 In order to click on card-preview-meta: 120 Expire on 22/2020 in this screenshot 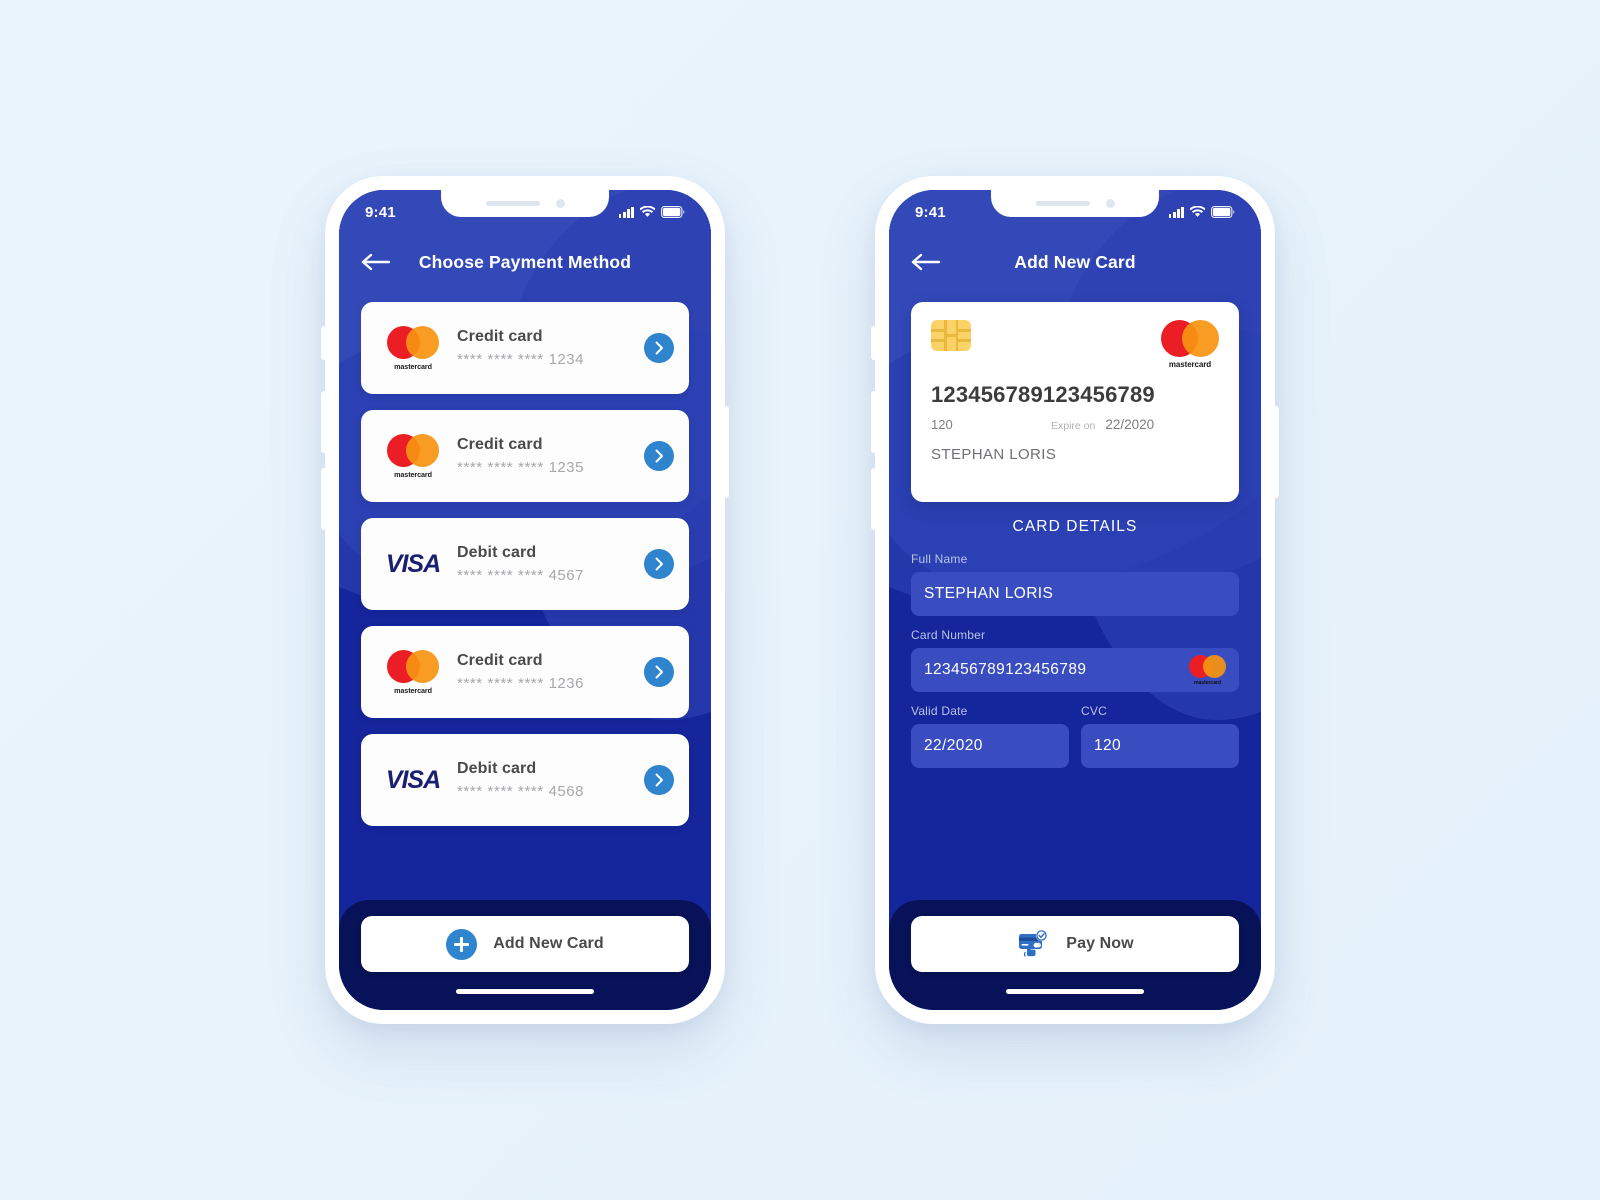, I will do `click(1075, 424)`.